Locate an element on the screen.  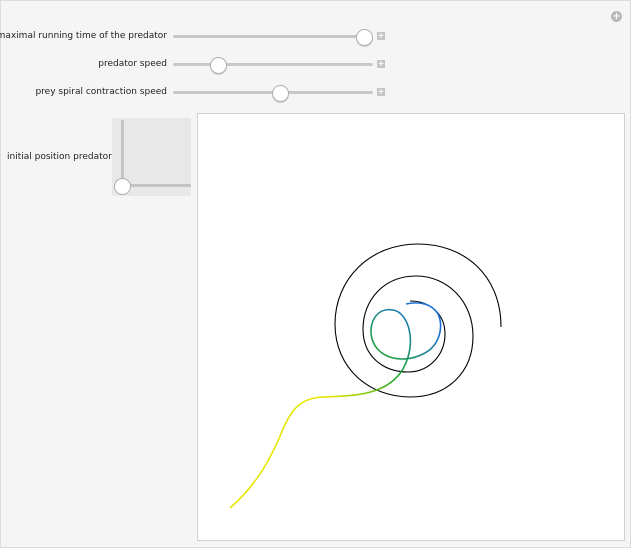
options-plus-icon: + is located at coordinates (616, 16).